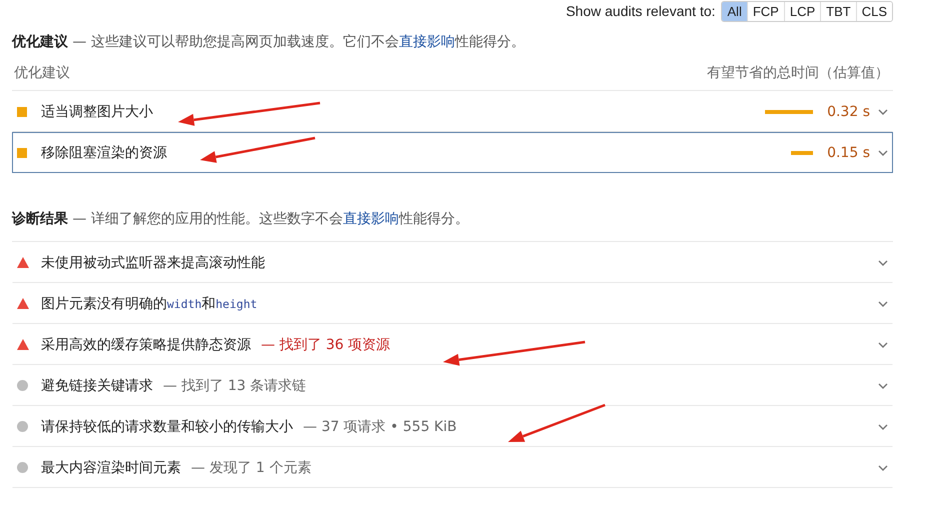 Image resolution: width=933 pixels, height=518 pixels. What do you see at coordinates (167, 427) in the screenshot?
I see `audit-title: 请保持较低的请求数量和较小的传输大小` at bounding box center [167, 427].